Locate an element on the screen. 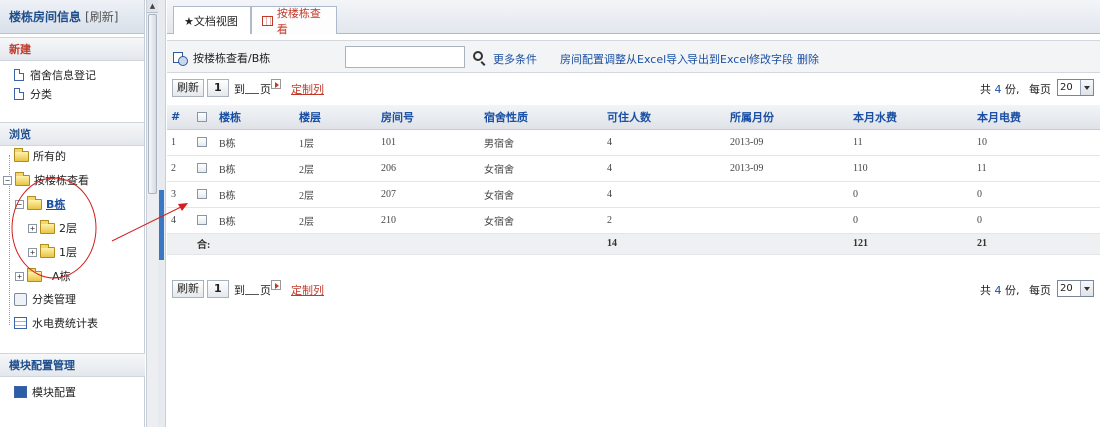 The image size is (1100, 427). total-number: 4 is located at coordinates (998, 89).